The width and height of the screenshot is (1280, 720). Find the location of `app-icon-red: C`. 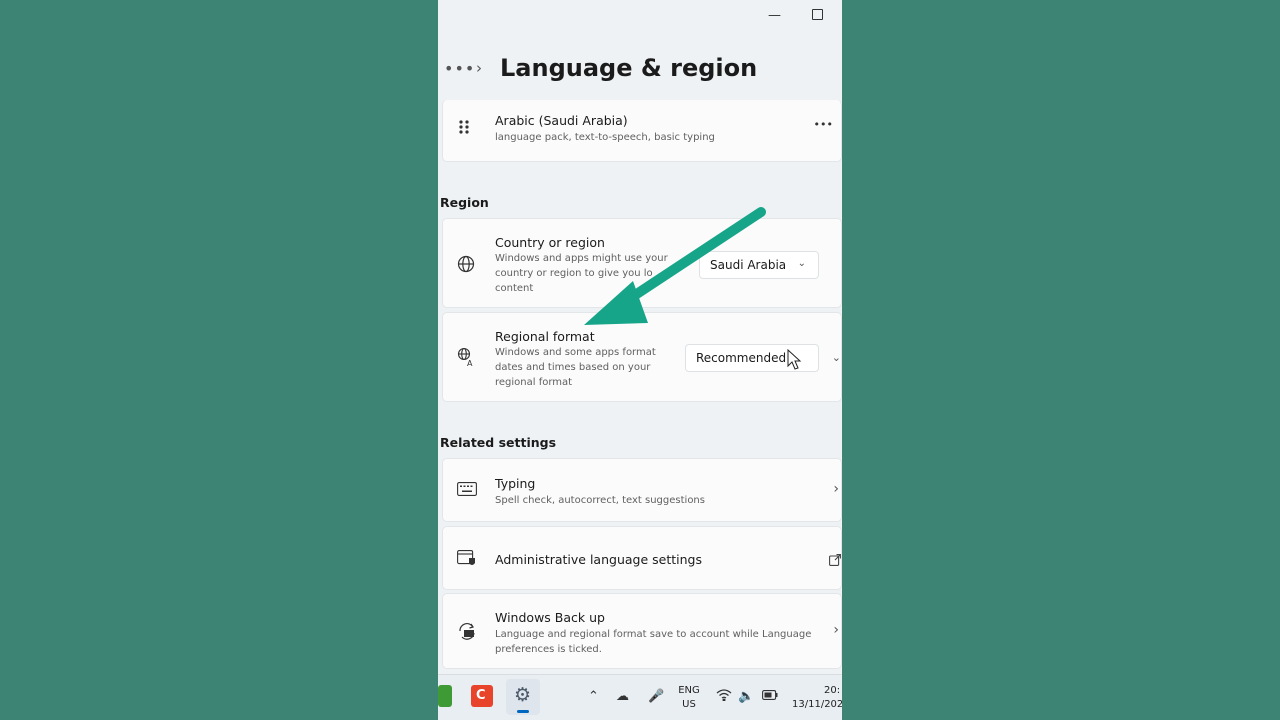

app-icon-red: C is located at coordinates (482, 696).